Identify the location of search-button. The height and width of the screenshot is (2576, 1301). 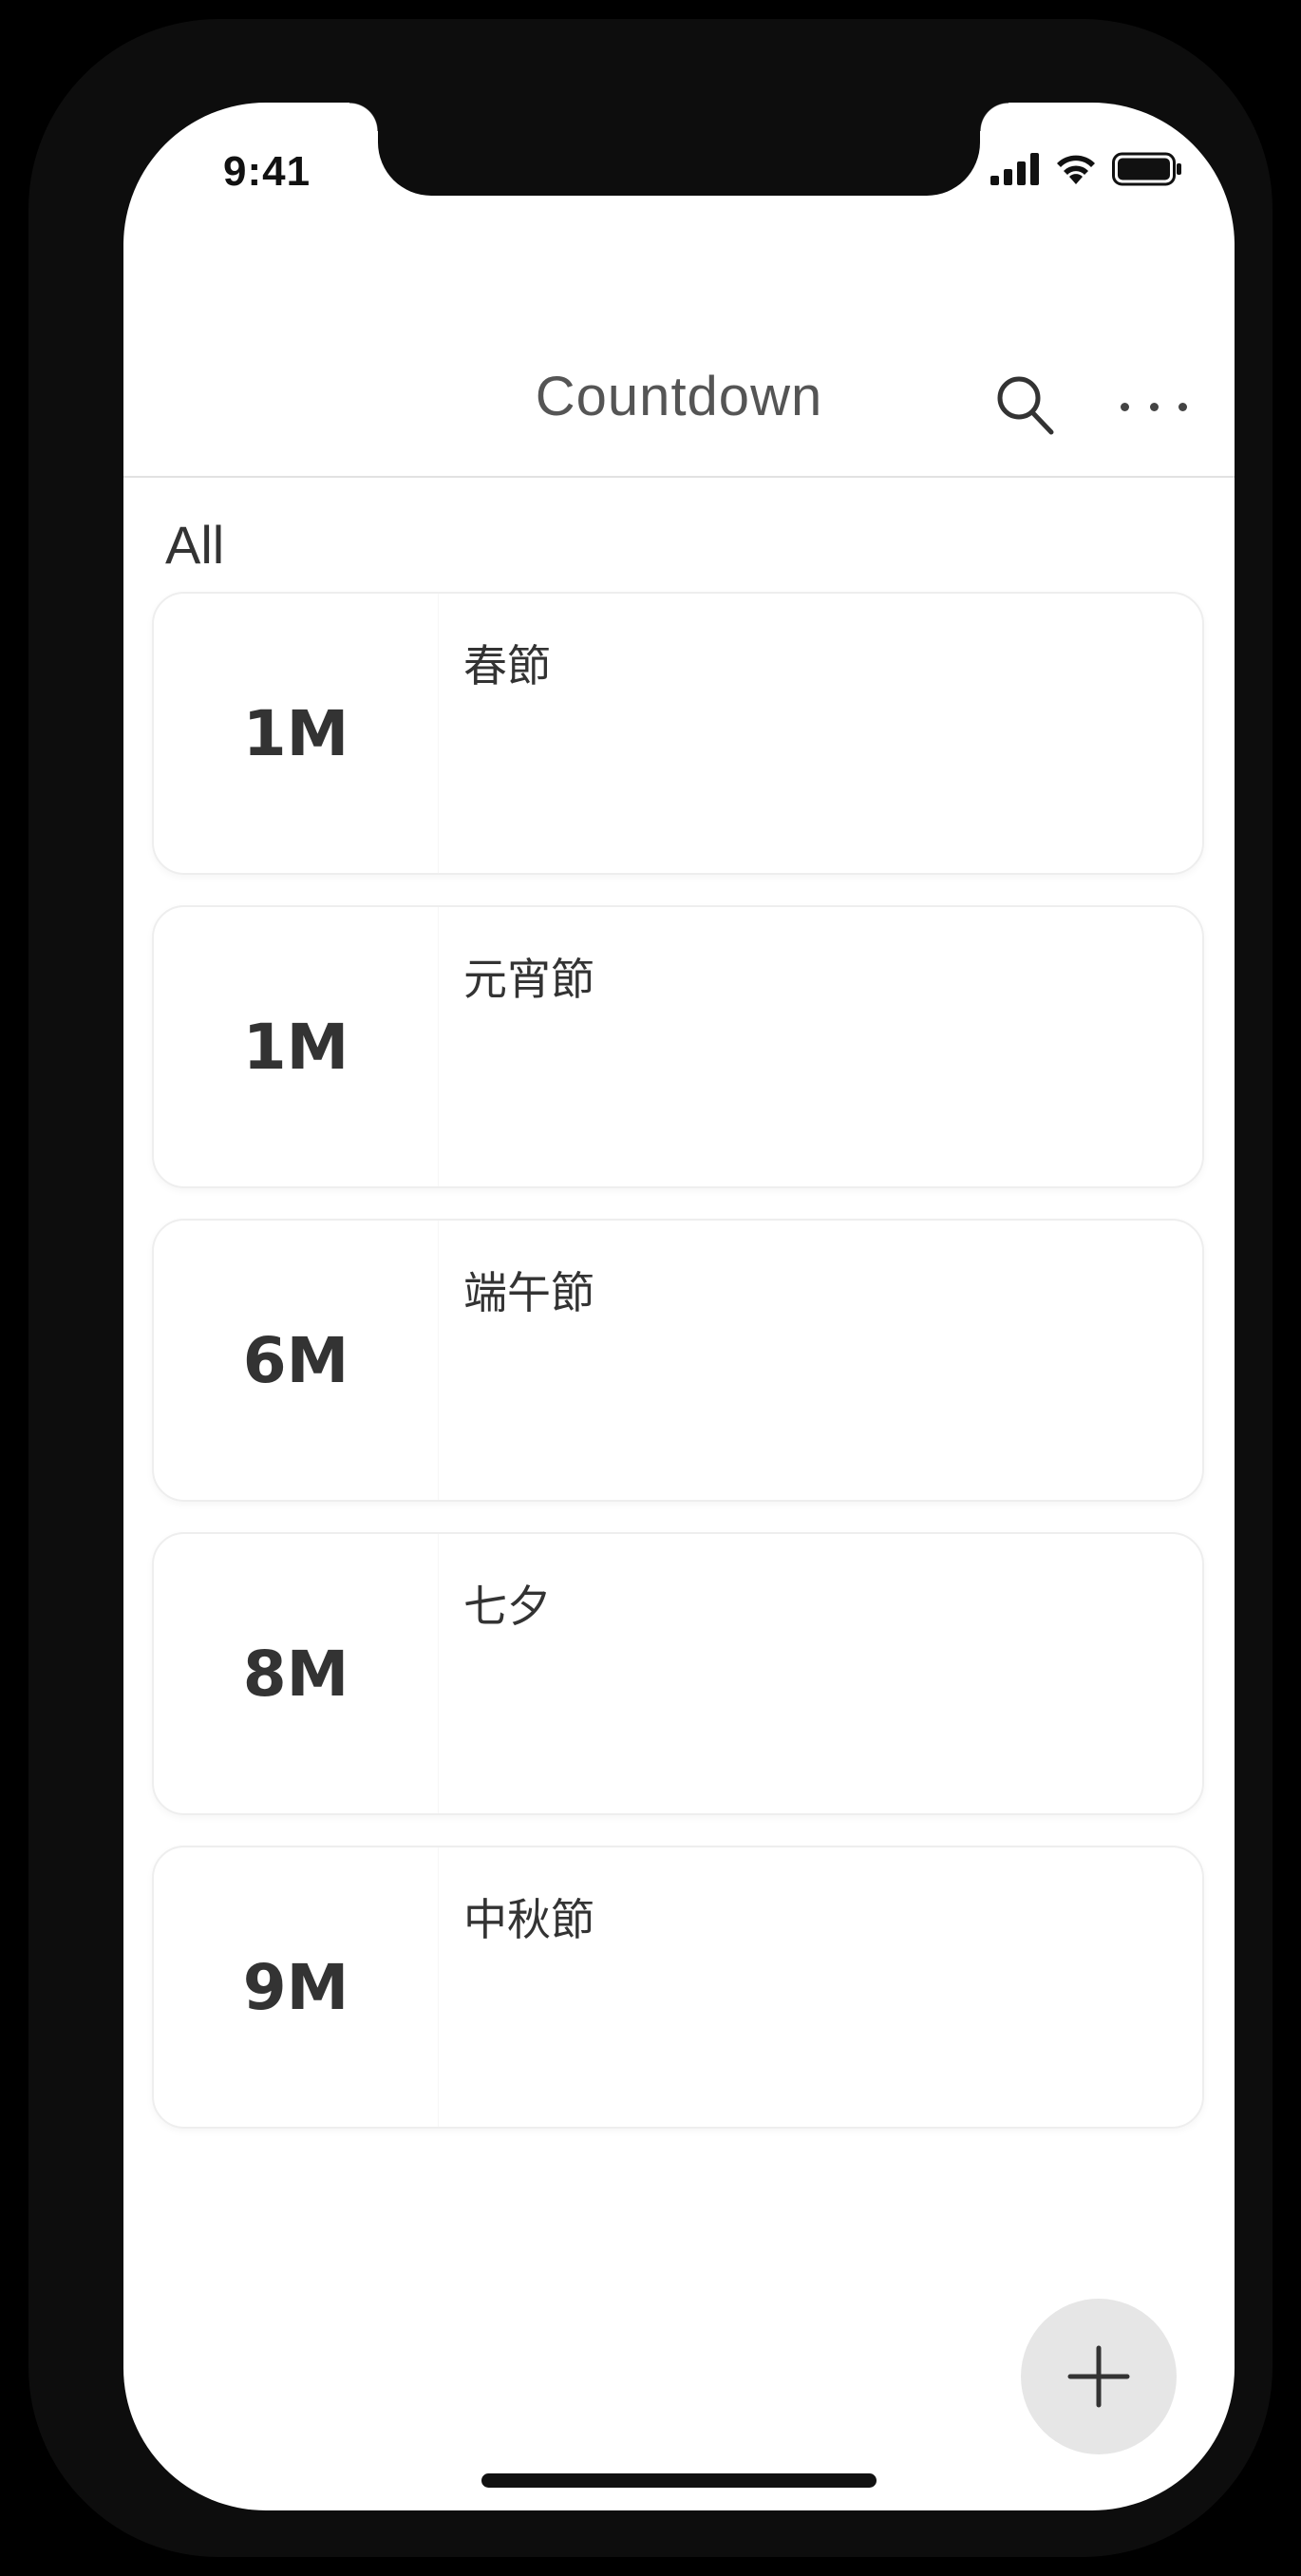
(1025, 405).